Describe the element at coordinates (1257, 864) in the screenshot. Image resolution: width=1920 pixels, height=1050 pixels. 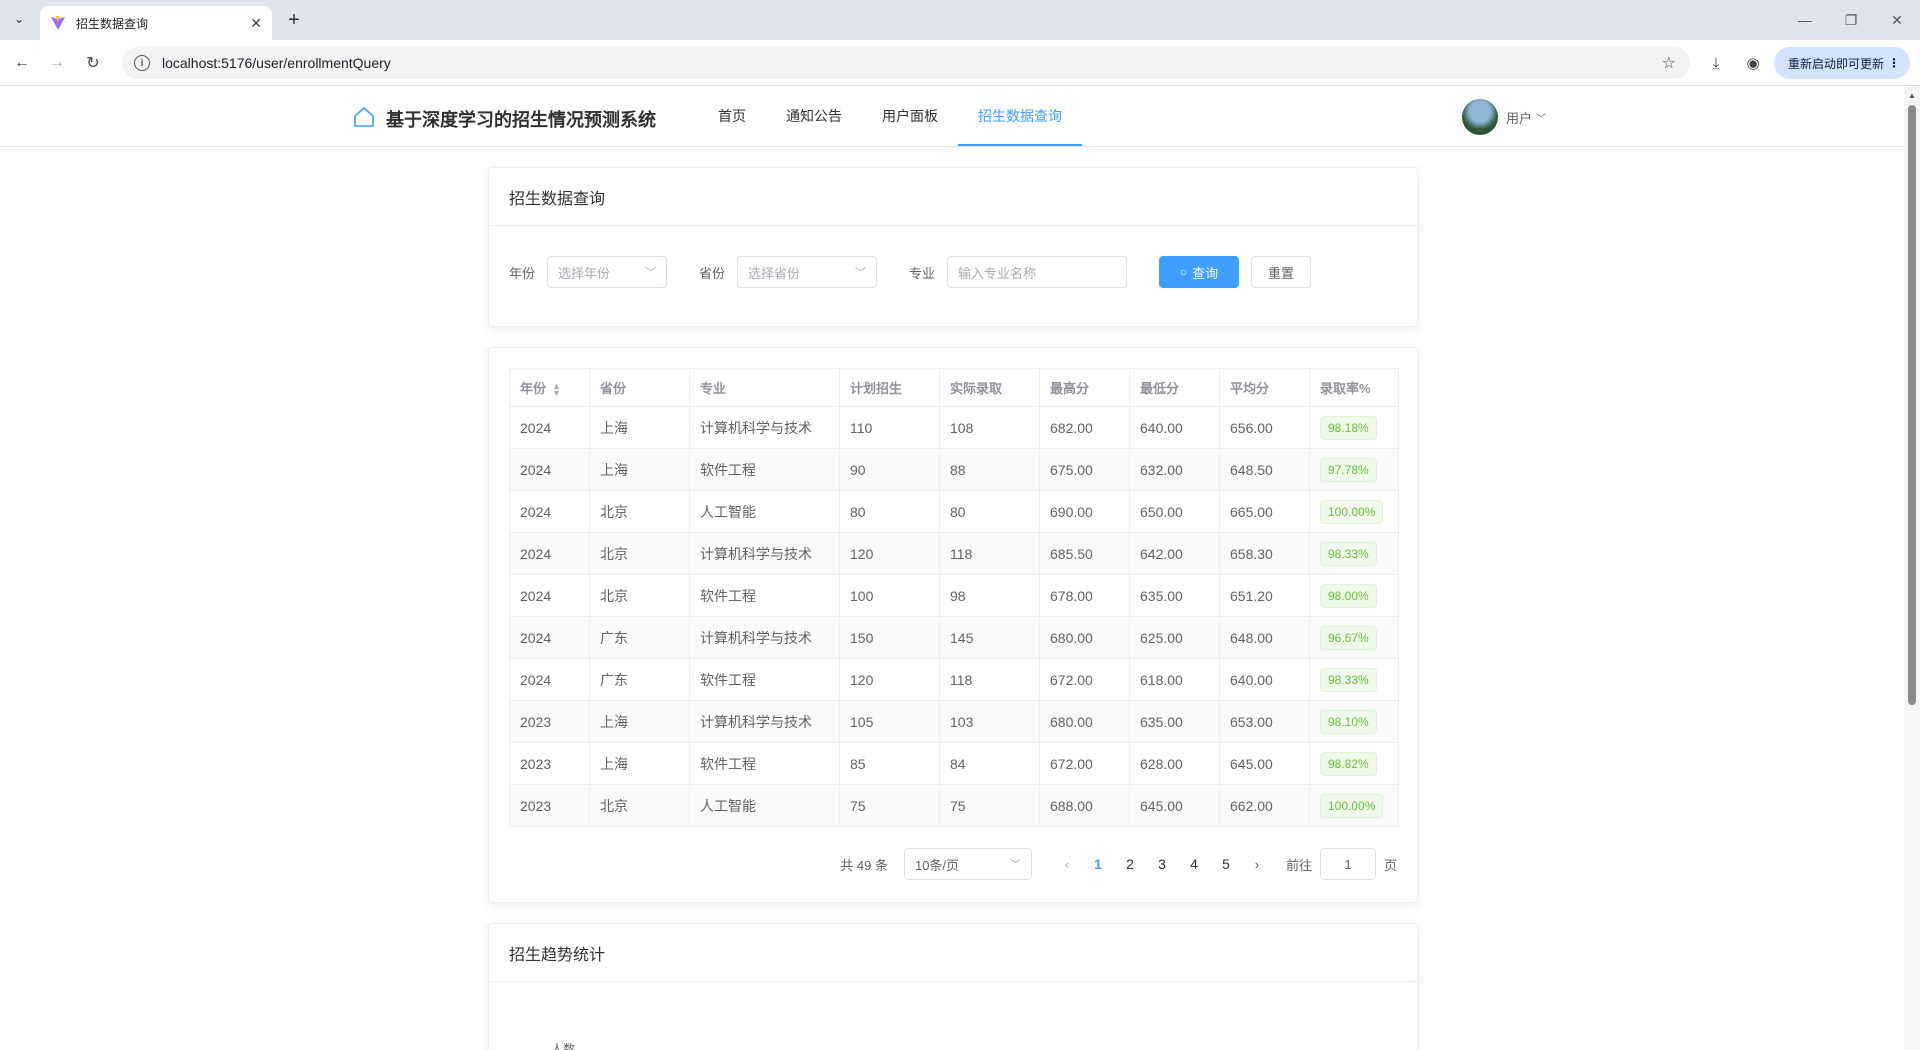
I see `next-page-icon: ›` at that location.